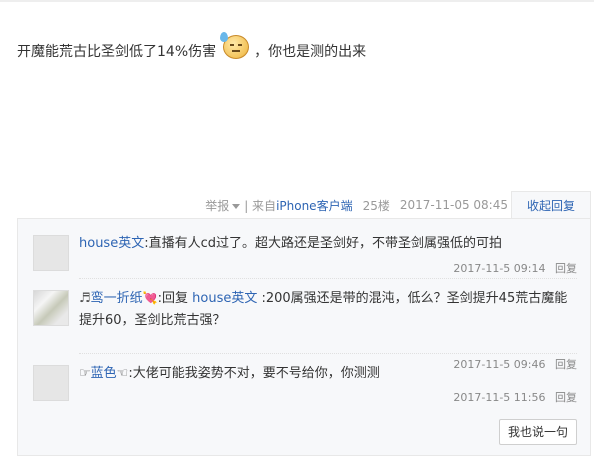 The image size is (594, 466). What do you see at coordinates (551, 205) in the screenshot?
I see `collapse-reply-button: 收起回复` at bounding box center [551, 205].